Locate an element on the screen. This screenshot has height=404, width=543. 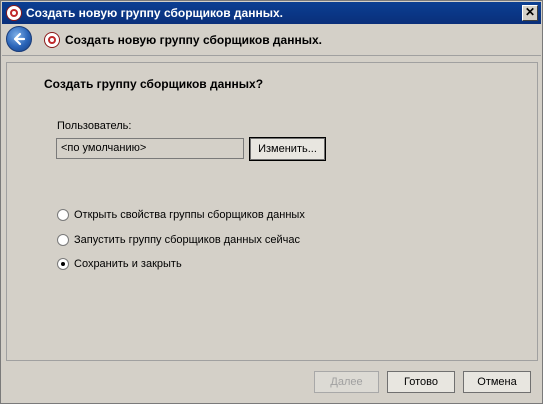
wizard-title: Создать новую группу сборщиков данных. is located at coordinates (193, 40).